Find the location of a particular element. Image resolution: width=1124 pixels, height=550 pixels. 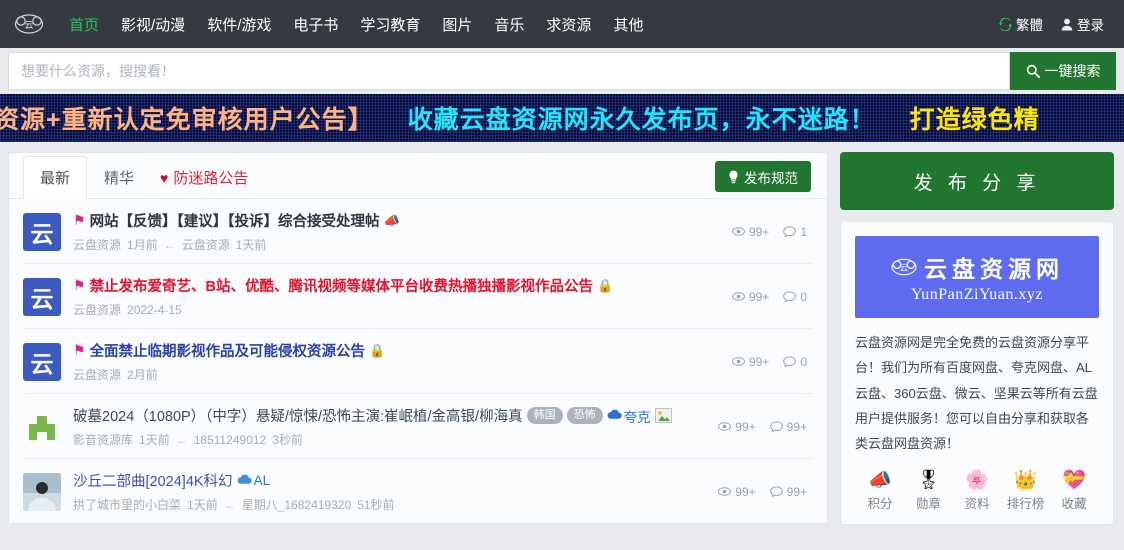

tab-bar: 最新 精华 ♥ 防迷路公告 发布规范 is located at coordinates (418, 176).